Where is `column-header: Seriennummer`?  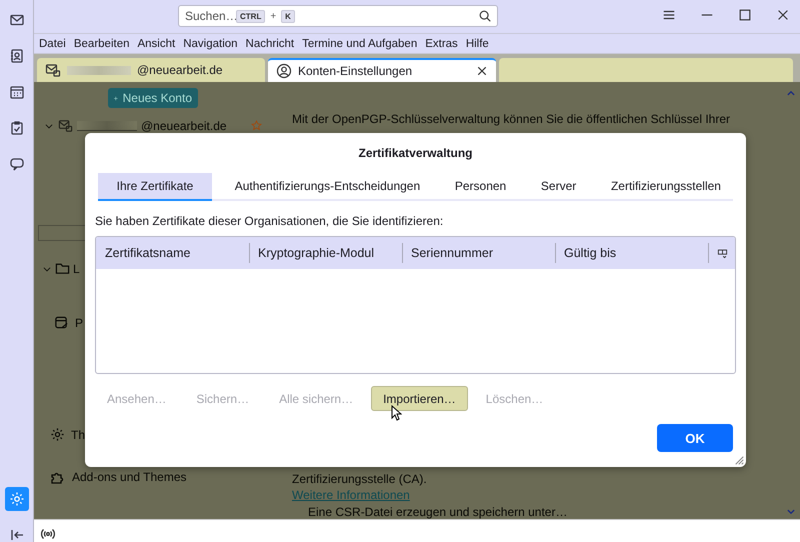 column-header: Seriennummer is located at coordinates (478, 253).